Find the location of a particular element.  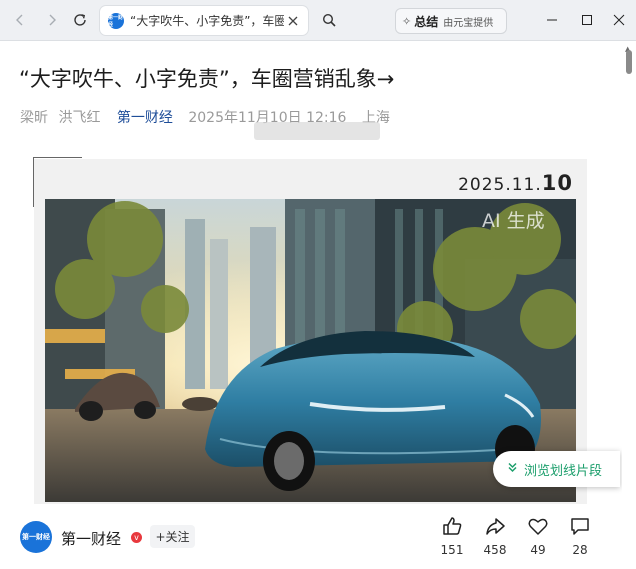

comment-icon is located at coordinates (580, 526).